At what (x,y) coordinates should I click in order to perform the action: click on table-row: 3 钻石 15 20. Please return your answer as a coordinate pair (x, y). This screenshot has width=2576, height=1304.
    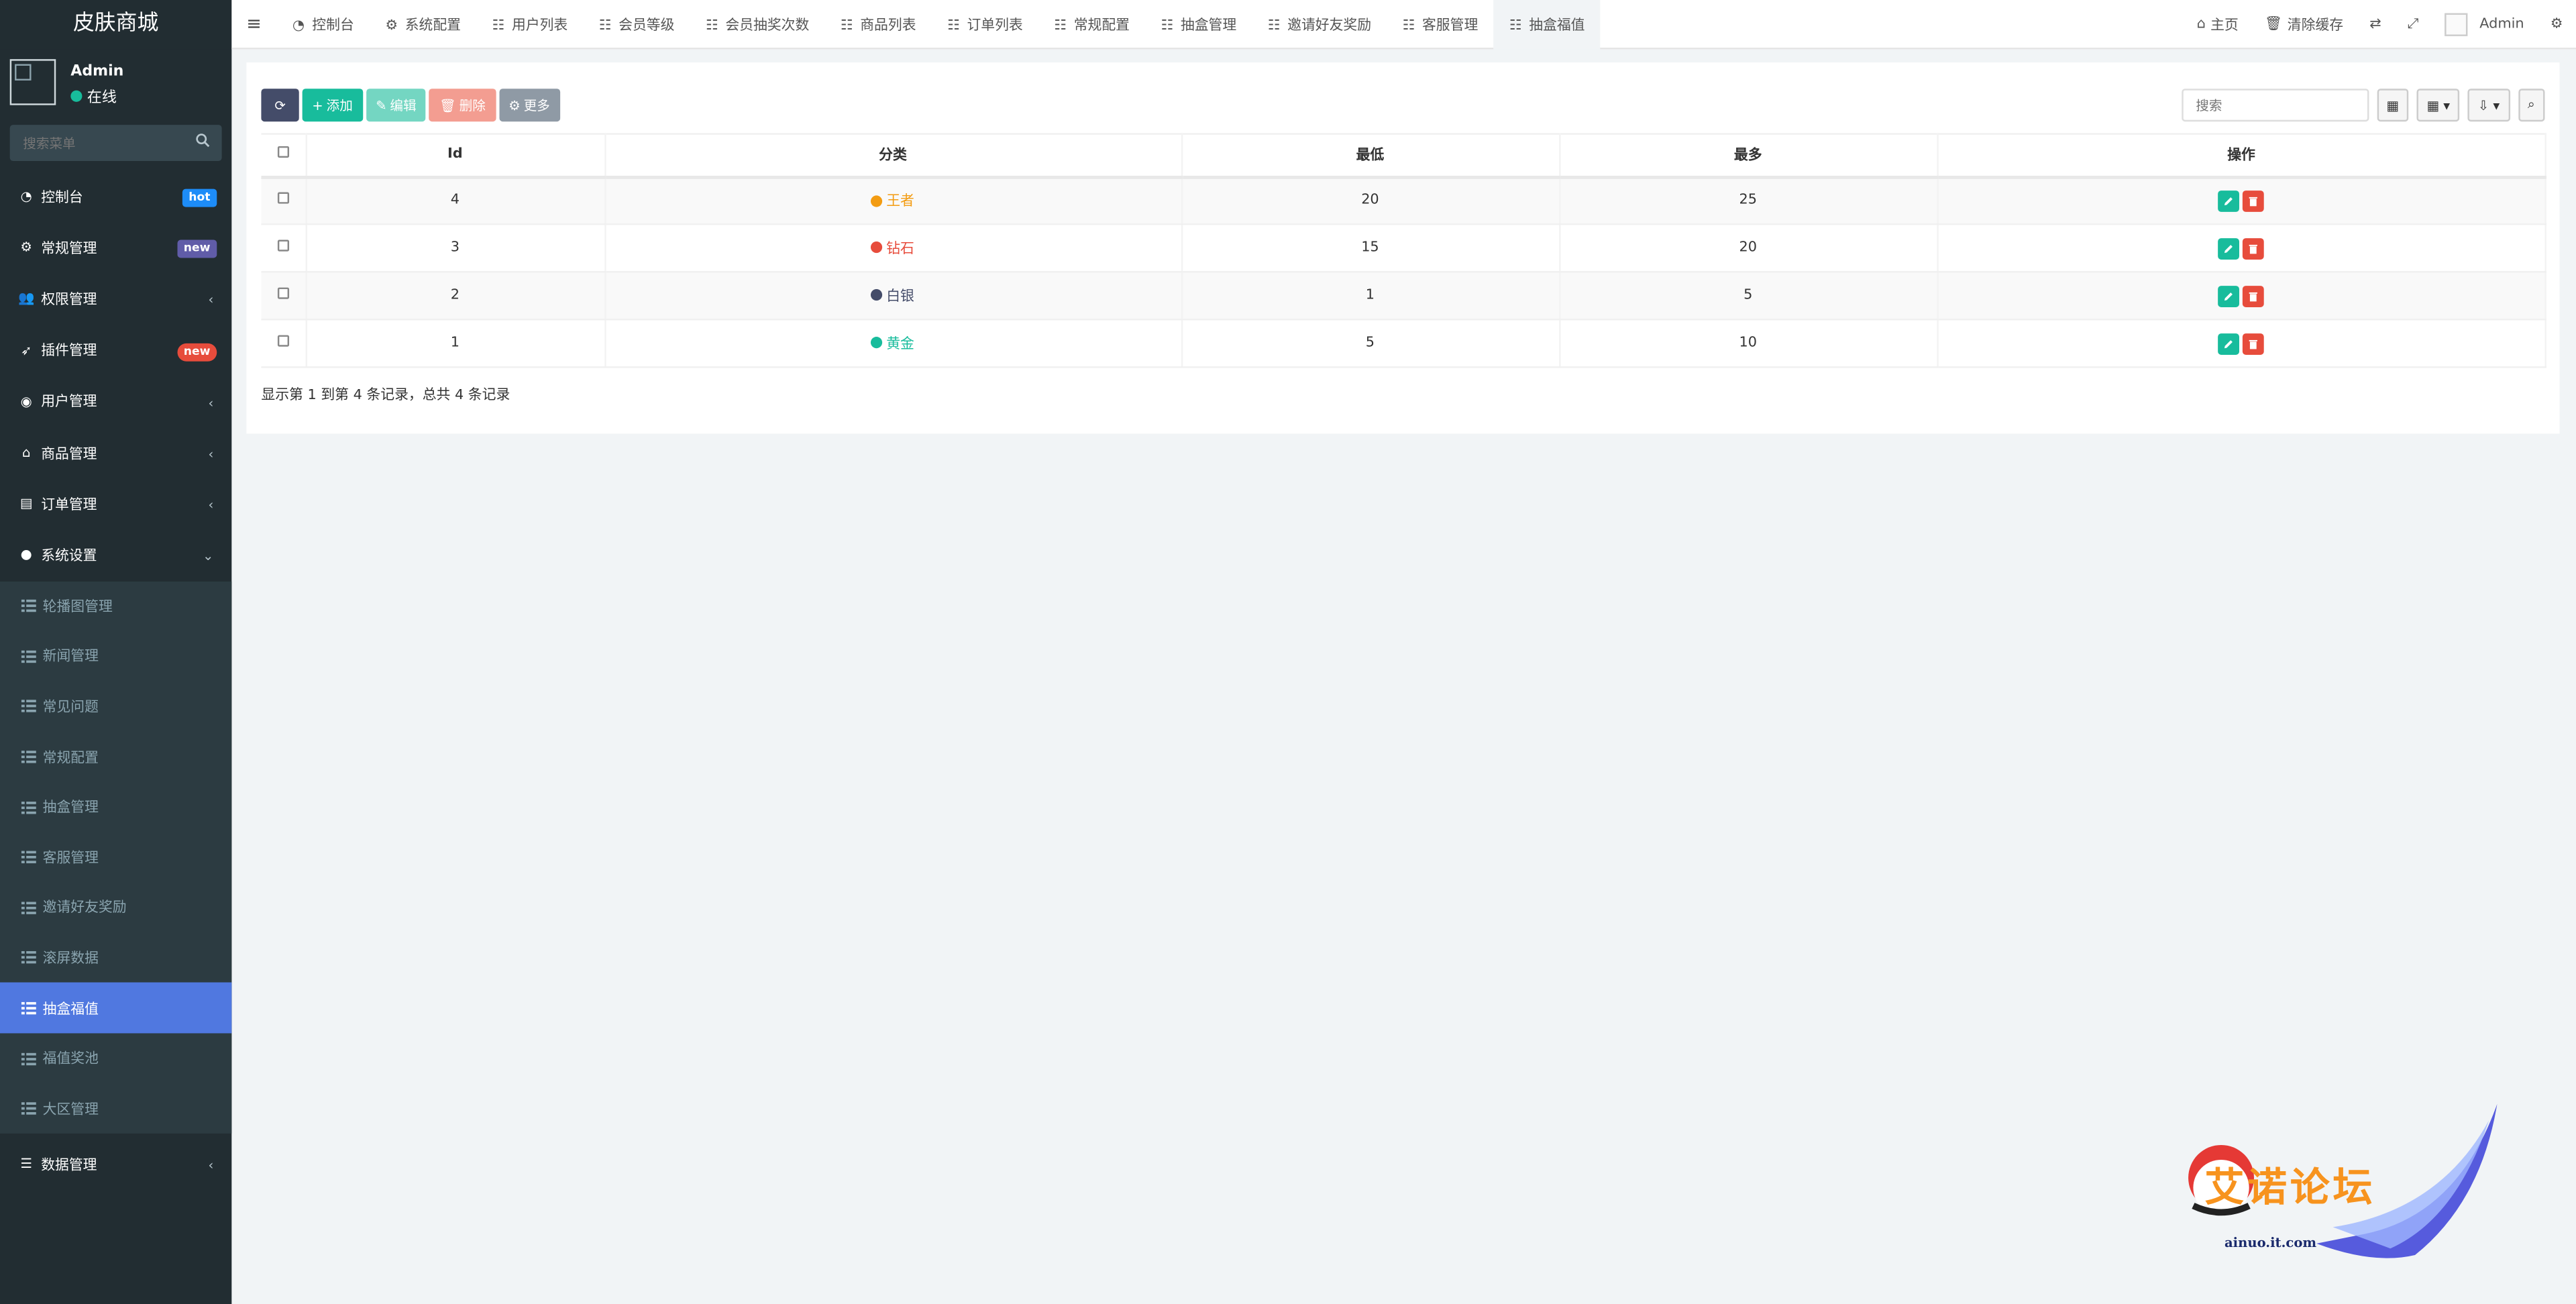
    Looking at the image, I should click on (1403, 249).